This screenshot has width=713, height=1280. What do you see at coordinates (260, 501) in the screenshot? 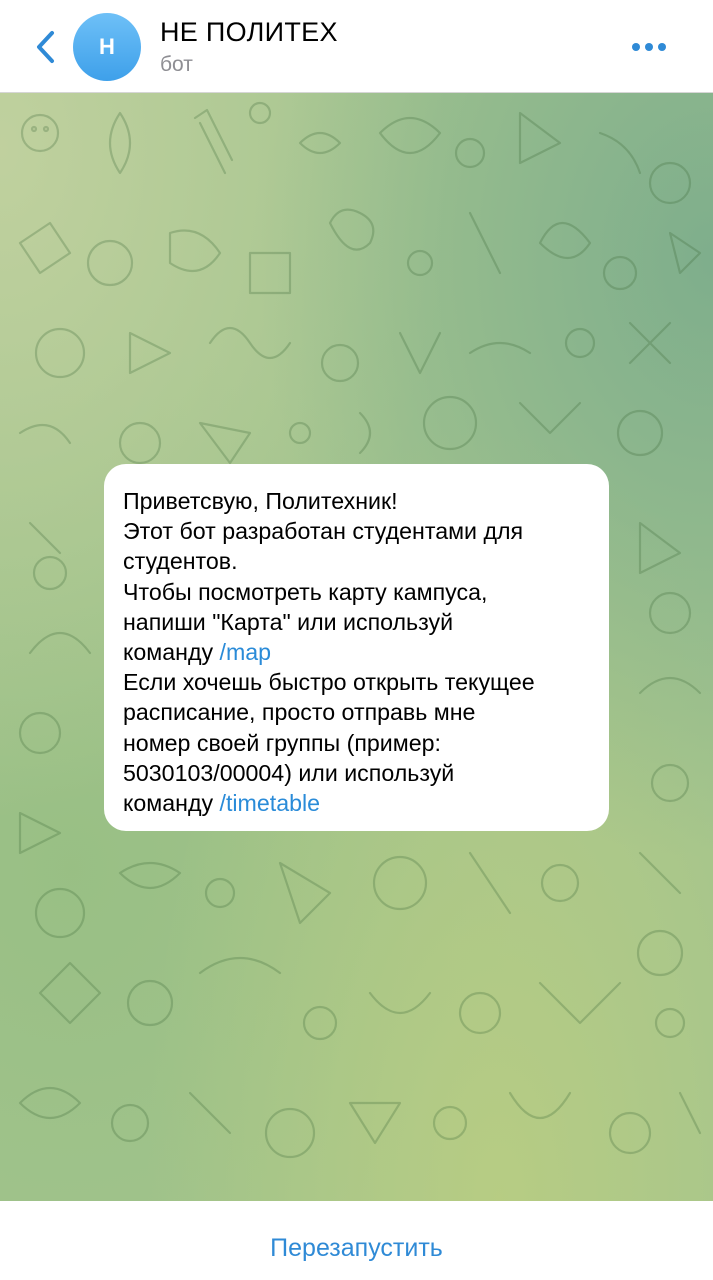
I see `message-line: Приветсвую, Политехник!` at bounding box center [260, 501].